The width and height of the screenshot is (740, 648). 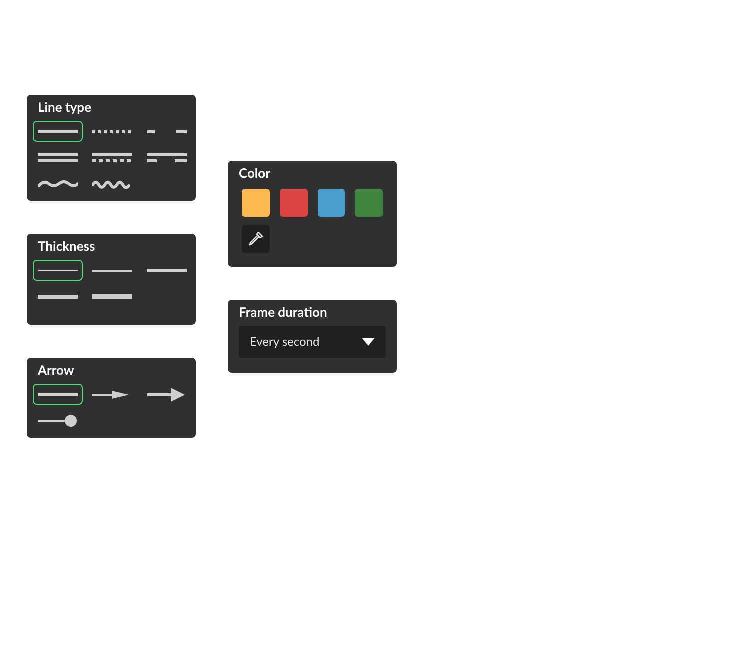 I want to click on thin-line-icon, so click(x=58, y=270).